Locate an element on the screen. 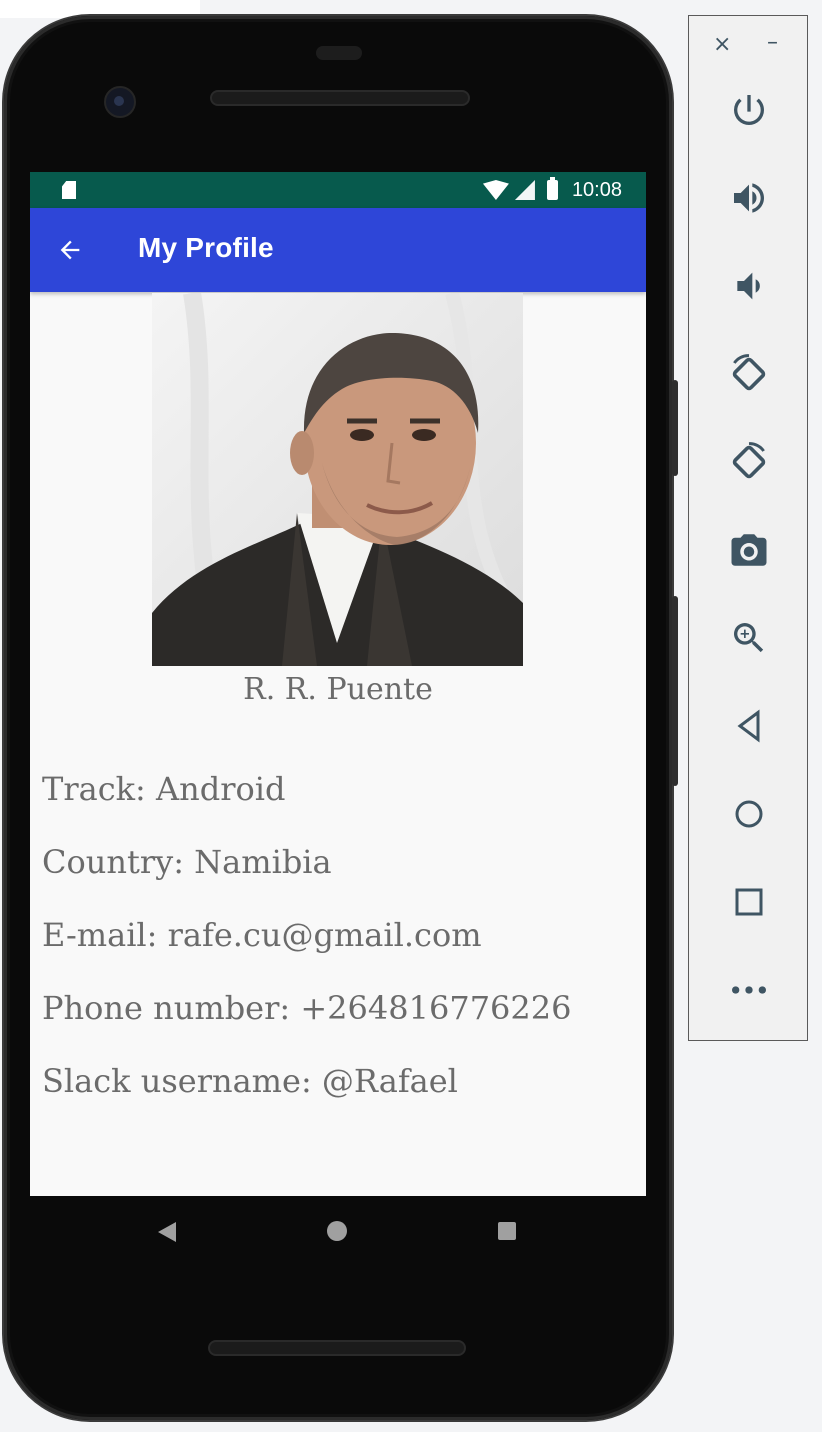  back-arrow-icon is located at coordinates (70, 250).